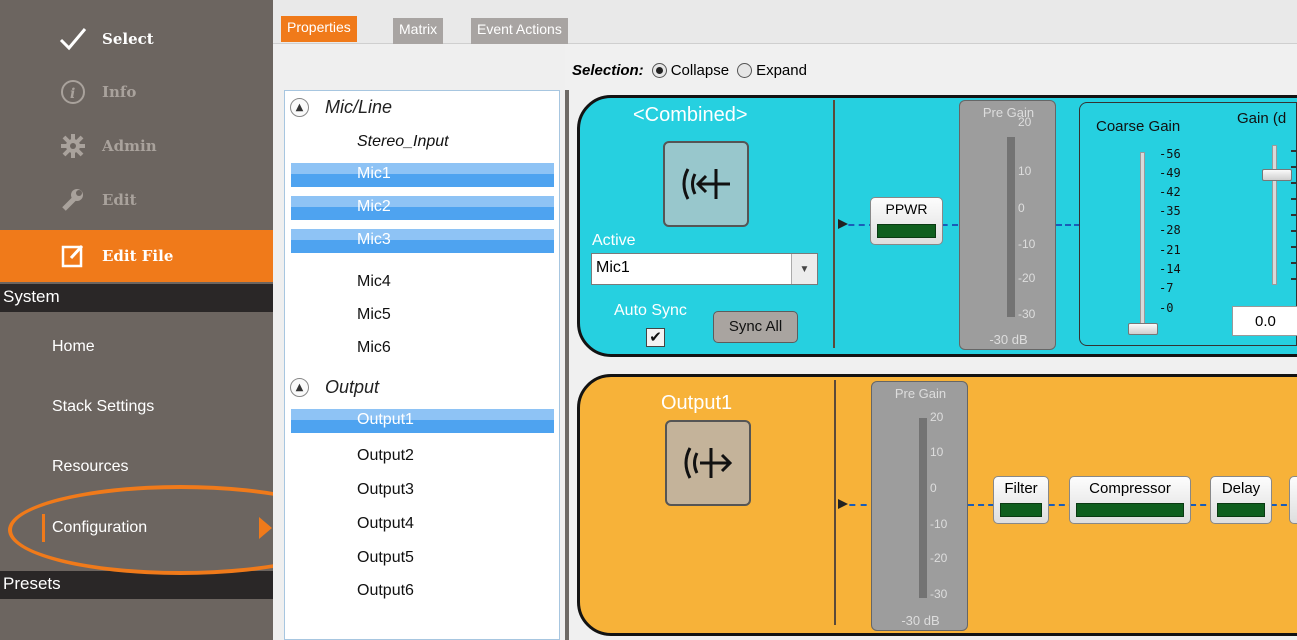 The height and width of the screenshot is (640, 1297). Describe the element at coordinates (906, 209) in the screenshot. I see `ppwr-label: PPWR` at that location.